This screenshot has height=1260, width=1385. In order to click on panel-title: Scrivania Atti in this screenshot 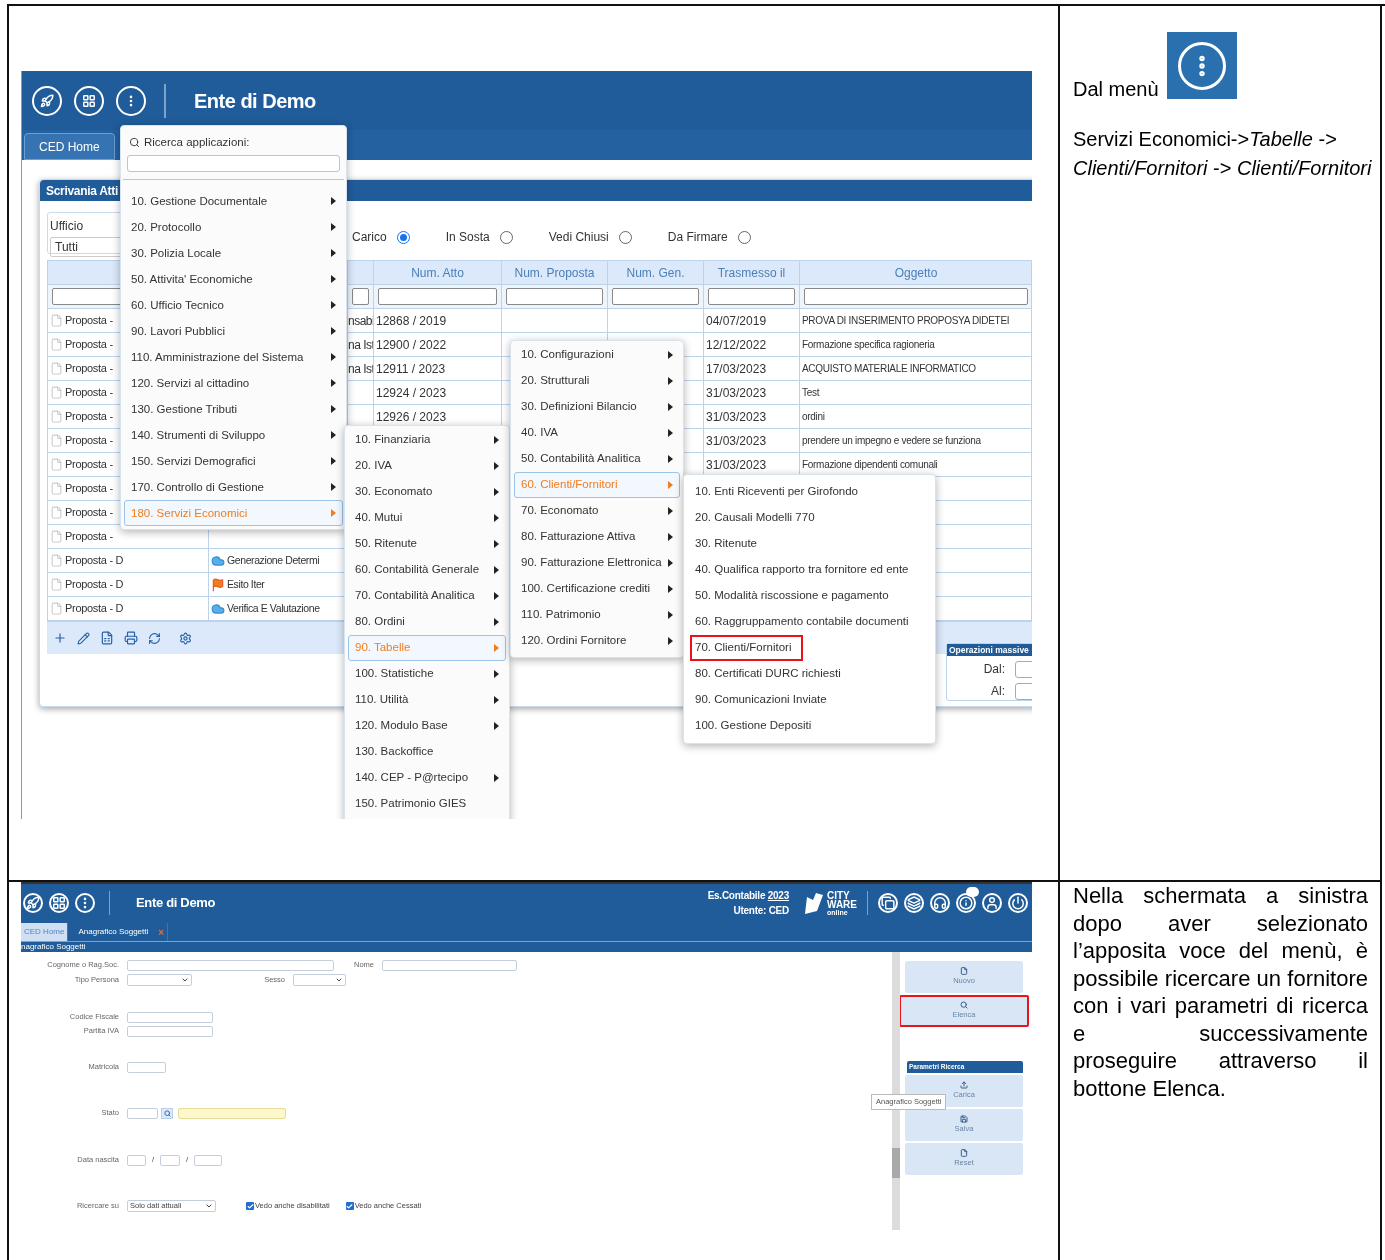, I will do `click(82, 191)`.